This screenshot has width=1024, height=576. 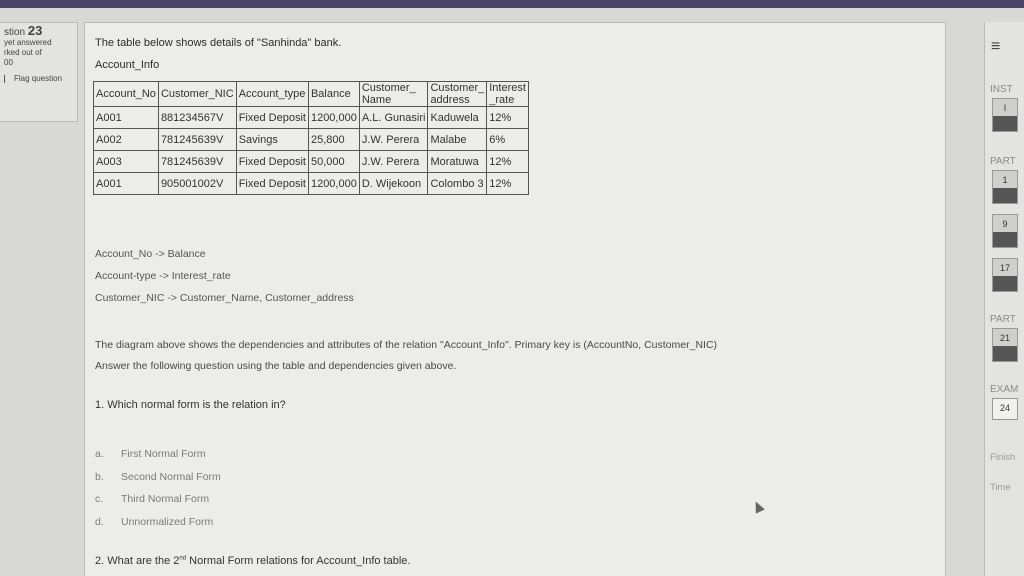 What do you see at coordinates (38, 79) in the screenshot?
I see `flag-question-link: Flag question` at bounding box center [38, 79].